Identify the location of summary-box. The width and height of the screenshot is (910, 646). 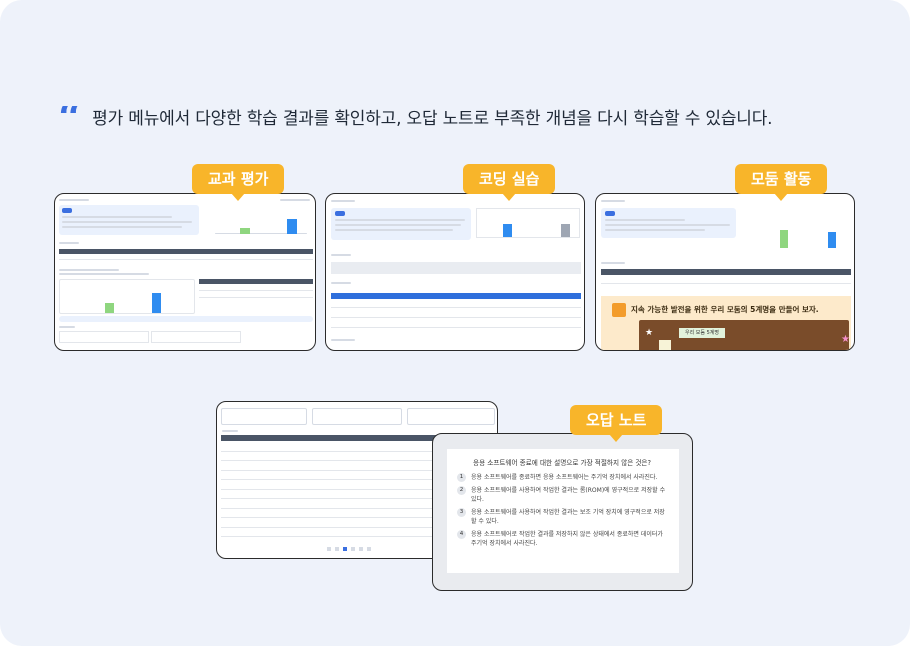
(129, 220).